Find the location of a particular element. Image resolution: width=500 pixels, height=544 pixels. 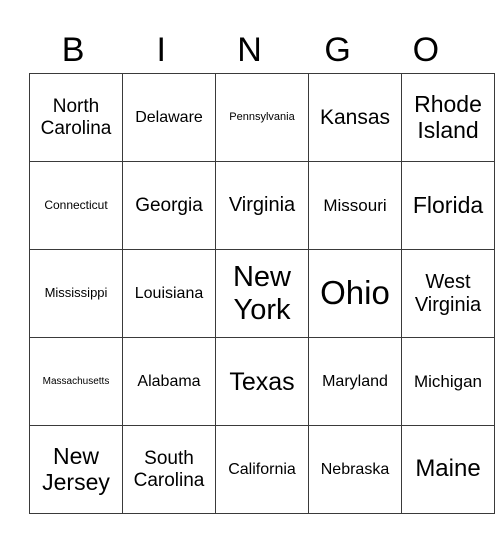

header-letter-n: N is located at coordinates (249, 50).